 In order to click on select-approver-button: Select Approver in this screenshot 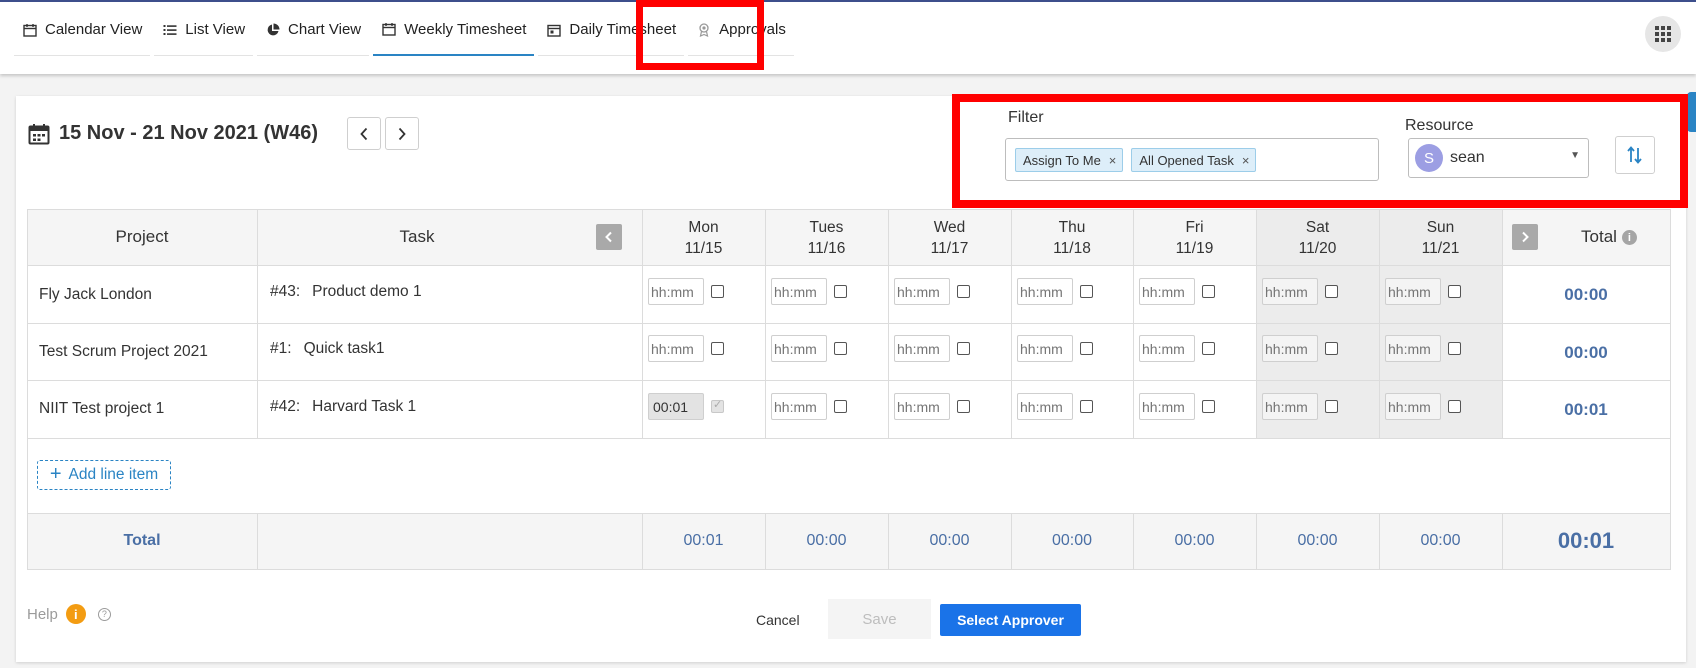, I will do `click(1010, 620)`.